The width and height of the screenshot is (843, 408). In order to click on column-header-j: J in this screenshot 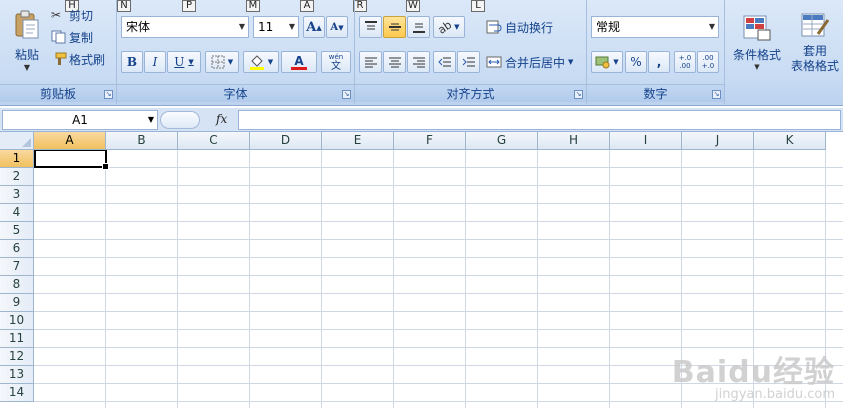, I will do `click(718, 141)`.